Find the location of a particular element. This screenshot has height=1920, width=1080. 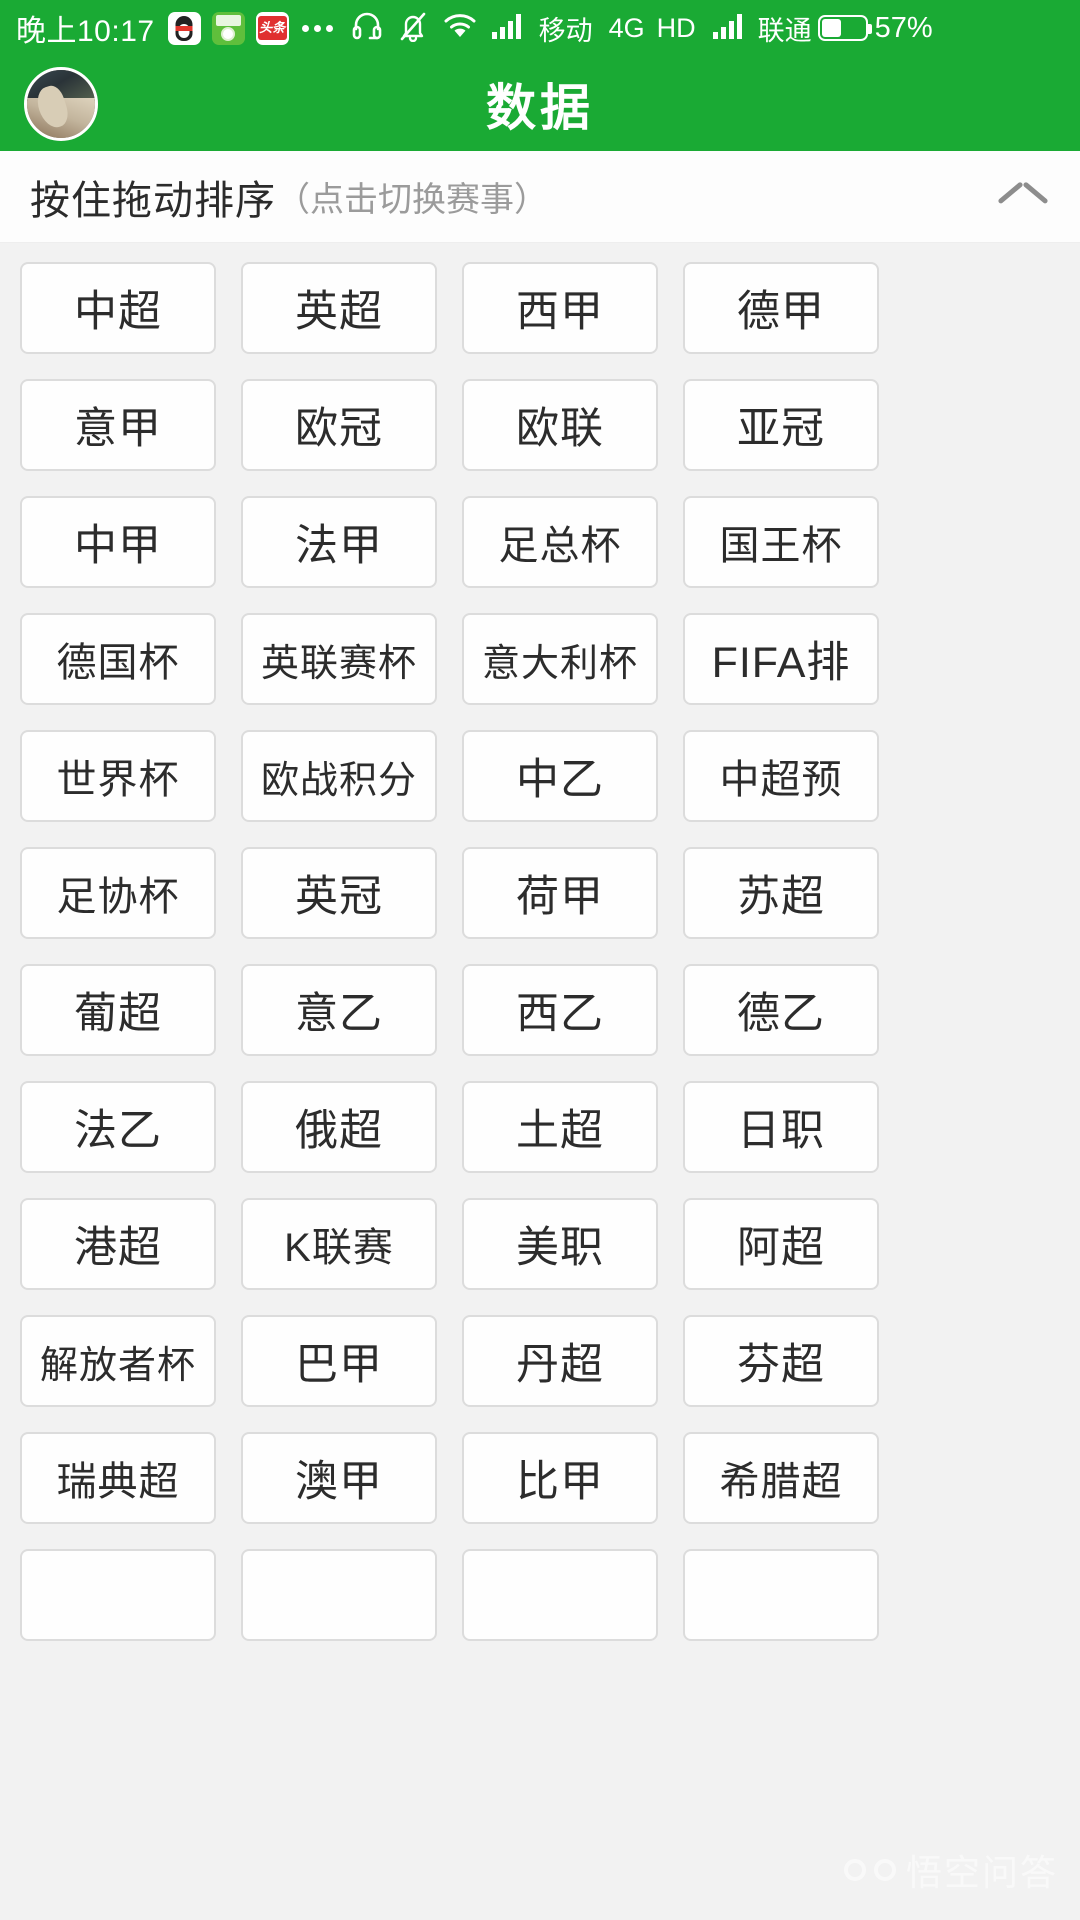

league-cell: 阿超 is located at coordinates (781, 1244).